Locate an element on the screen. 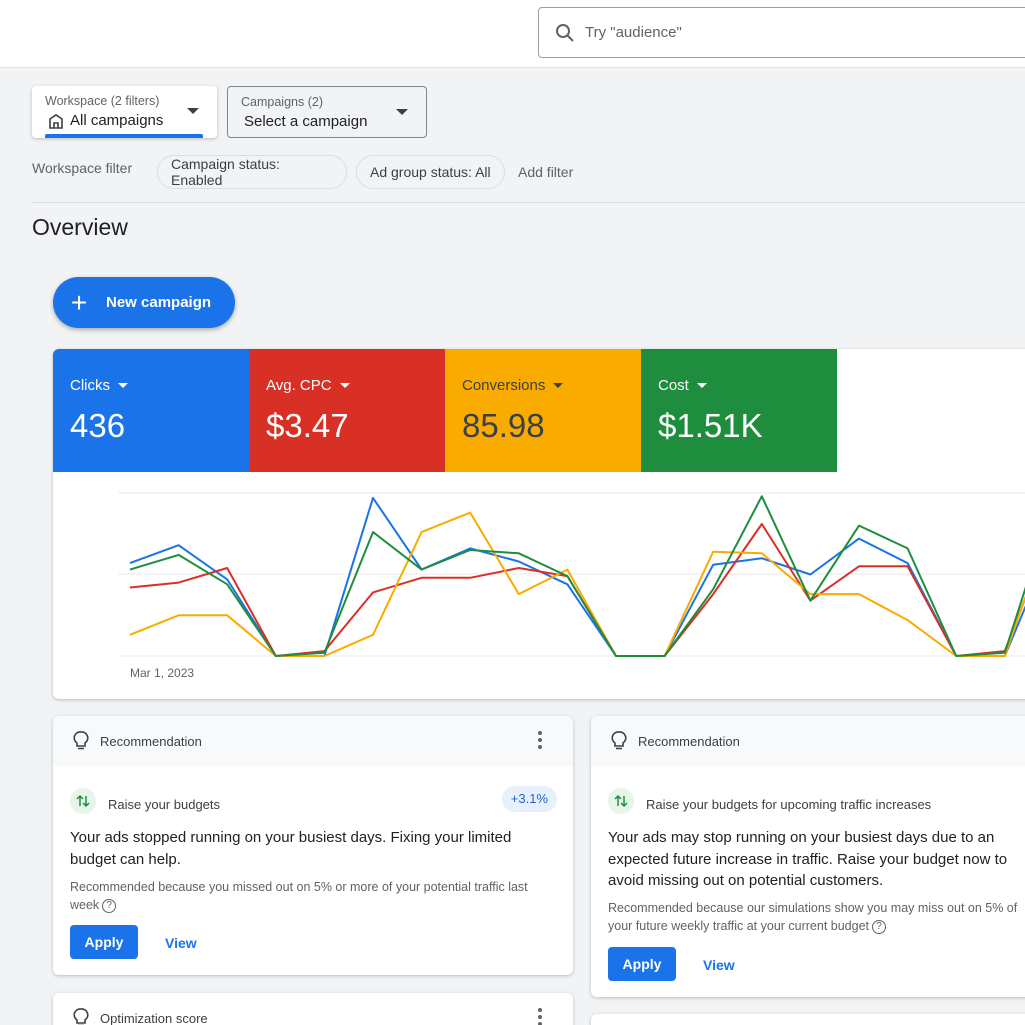 The image size is (1025, 1025). partial-card is located at coordinates (808, 1019).